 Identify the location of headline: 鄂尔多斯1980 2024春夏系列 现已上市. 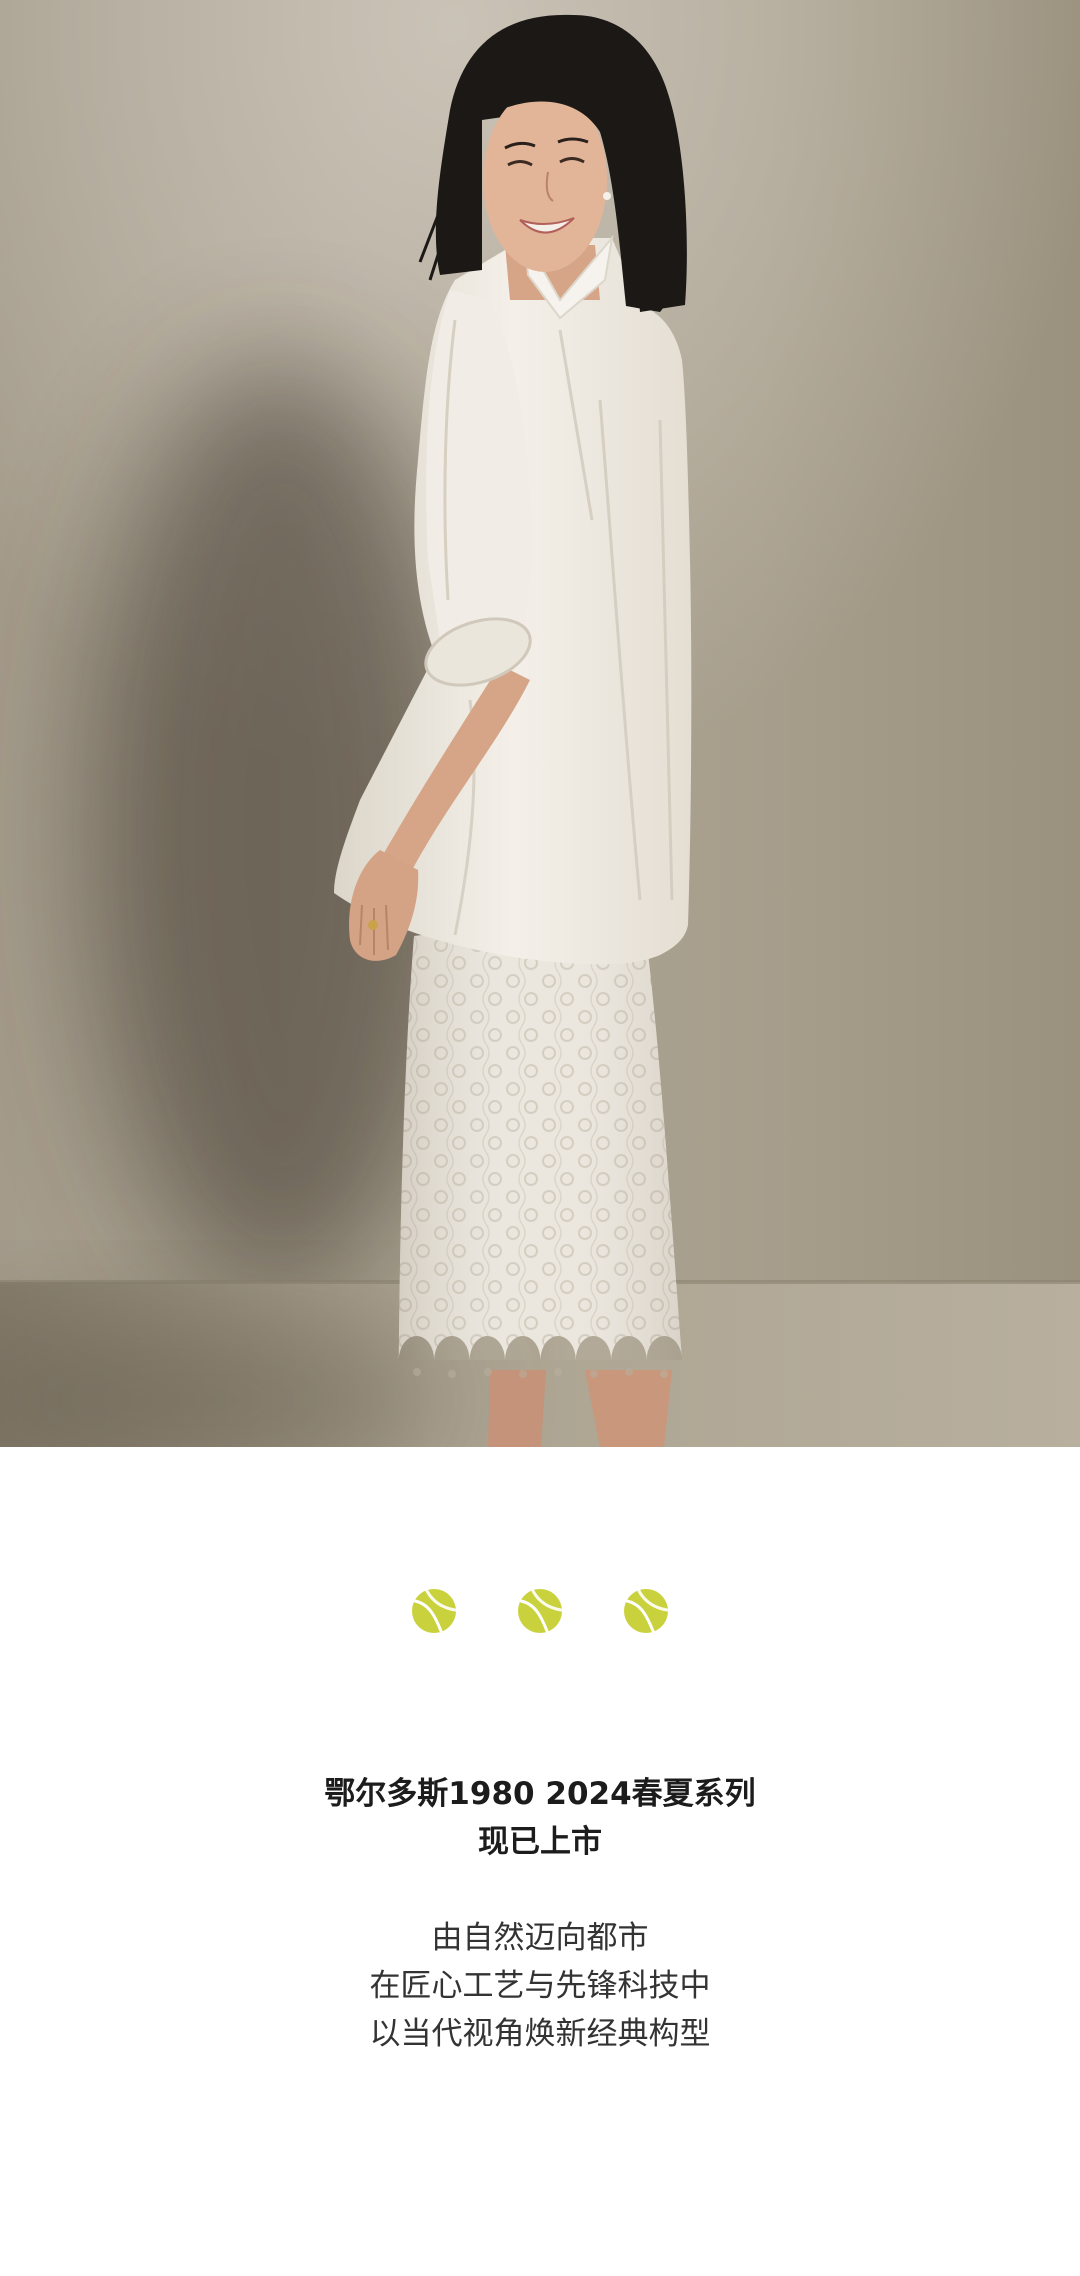
(540, 1818).